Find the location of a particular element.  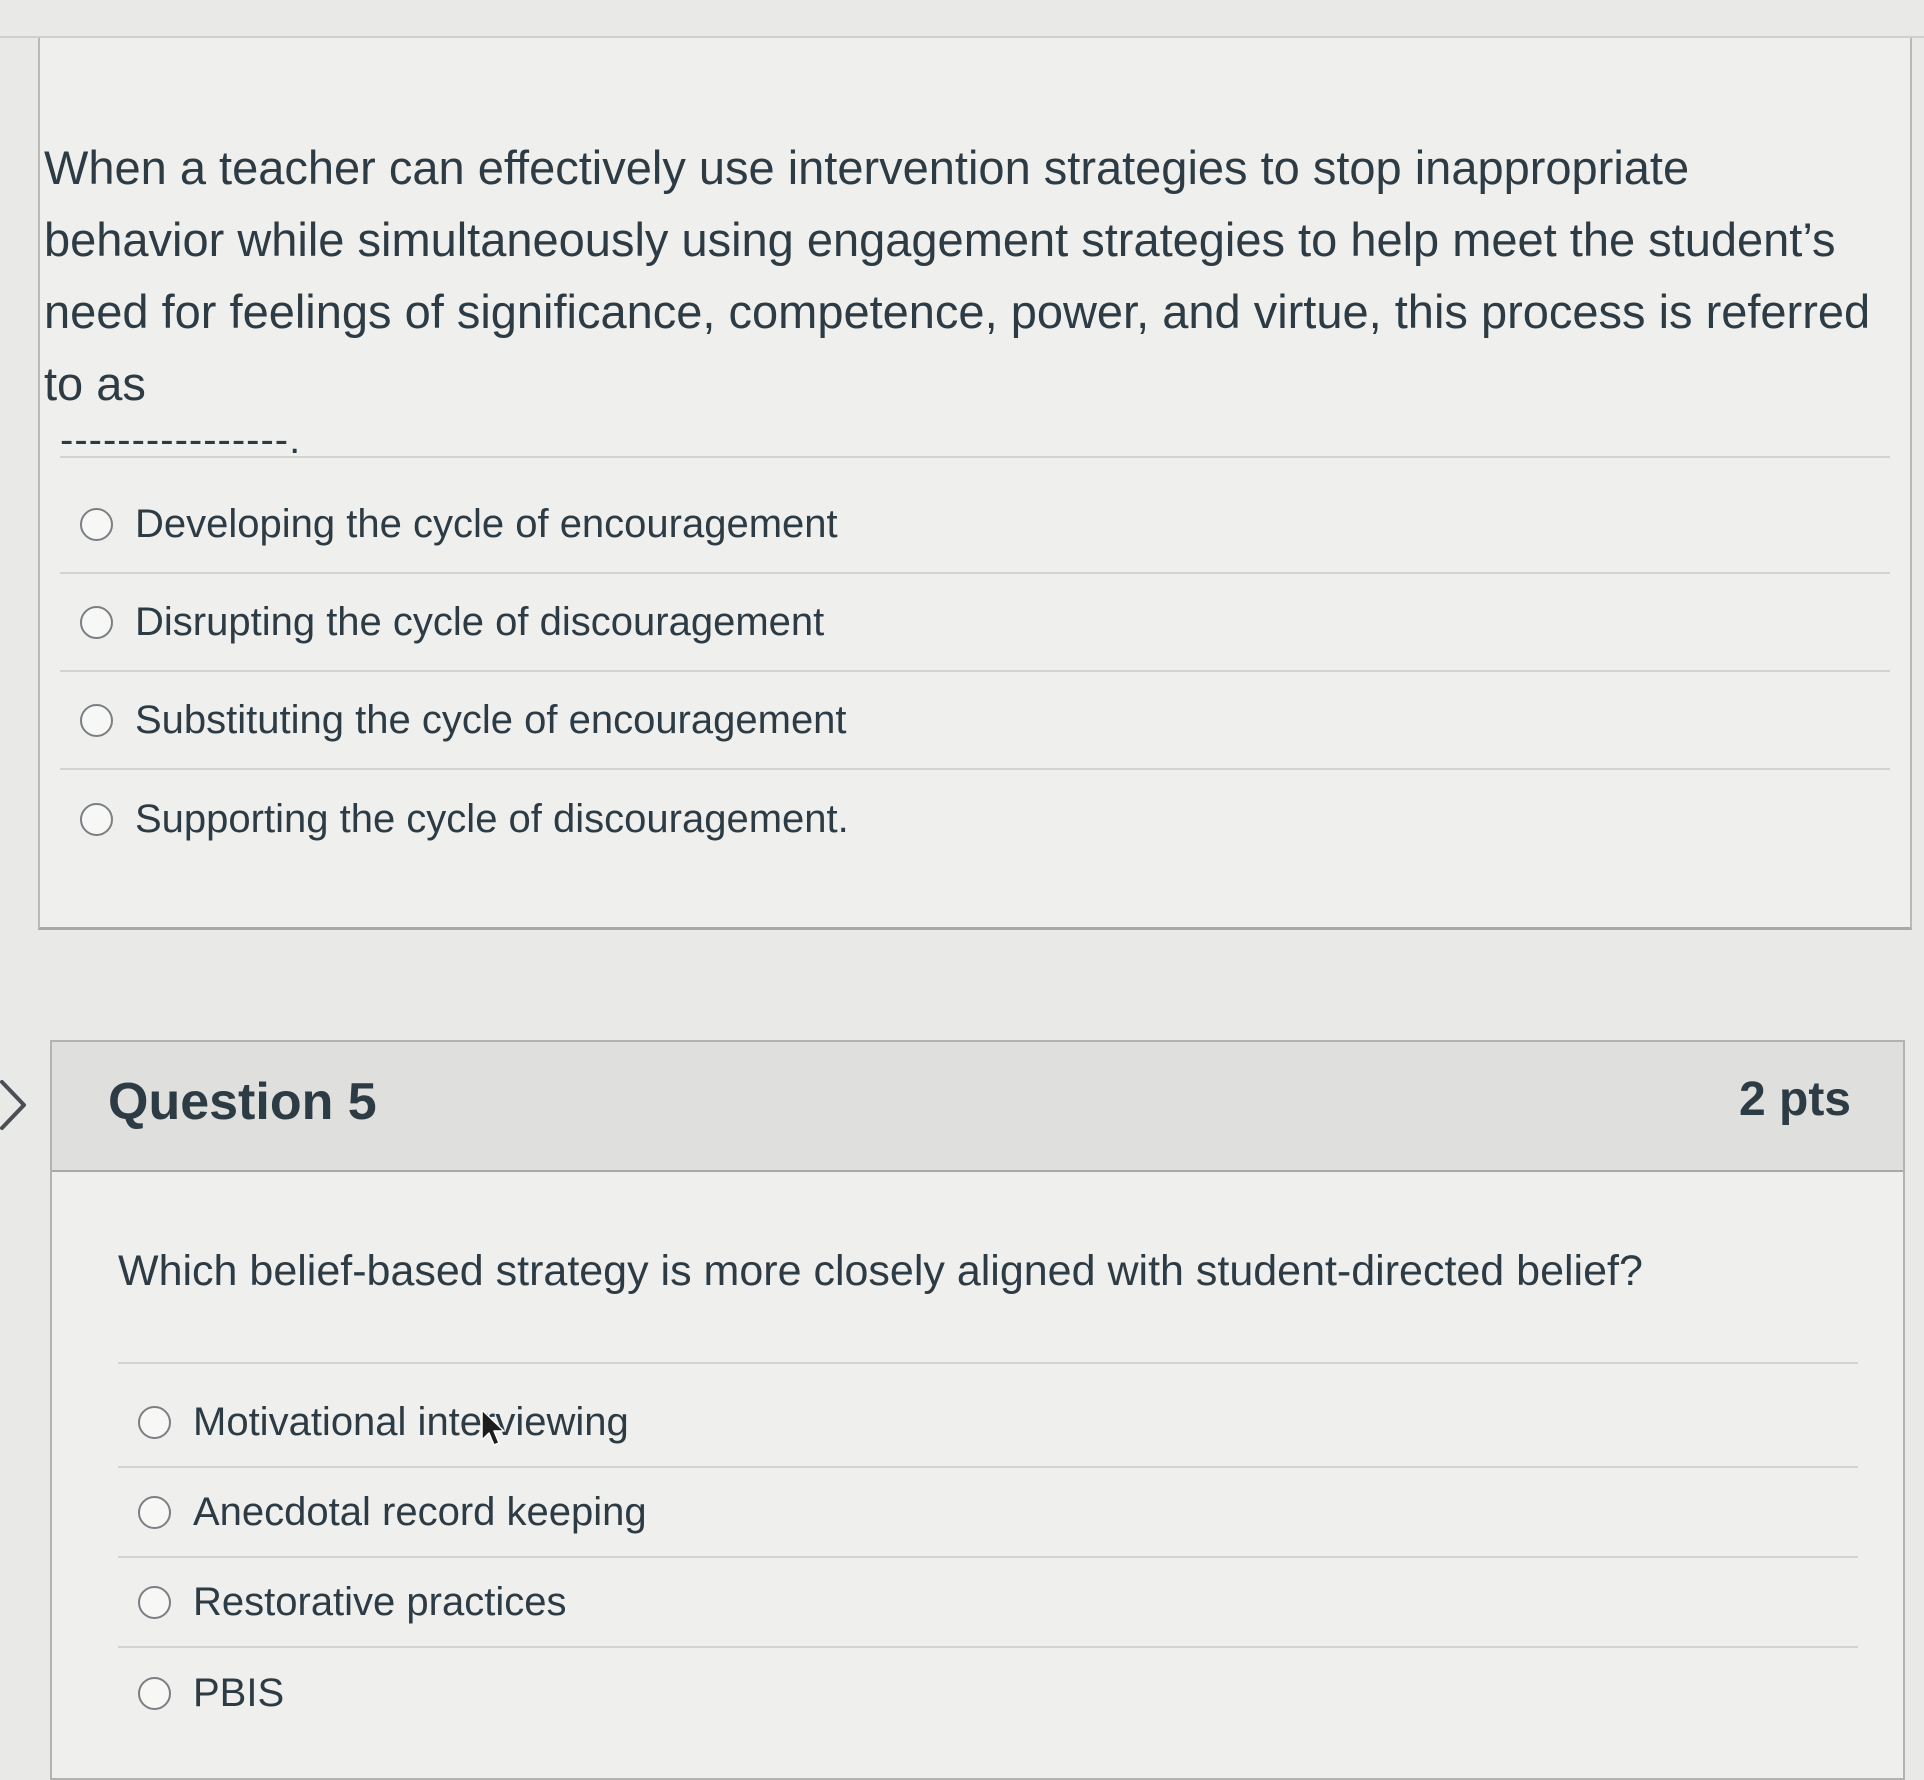

answer-label: PBIS is located at coordinates (239, 1692).